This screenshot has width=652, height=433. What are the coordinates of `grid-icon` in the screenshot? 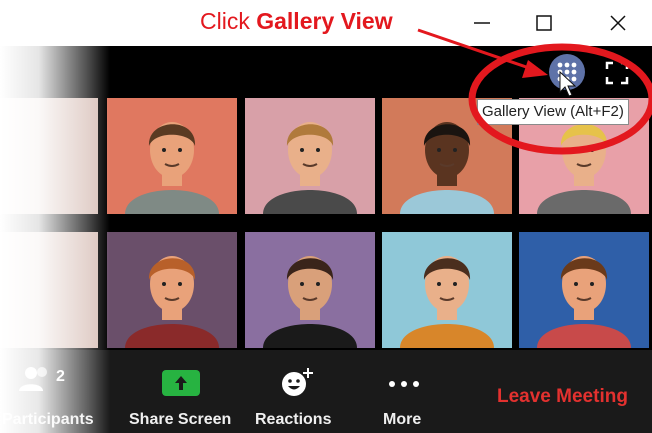 It's located at (567, 72).